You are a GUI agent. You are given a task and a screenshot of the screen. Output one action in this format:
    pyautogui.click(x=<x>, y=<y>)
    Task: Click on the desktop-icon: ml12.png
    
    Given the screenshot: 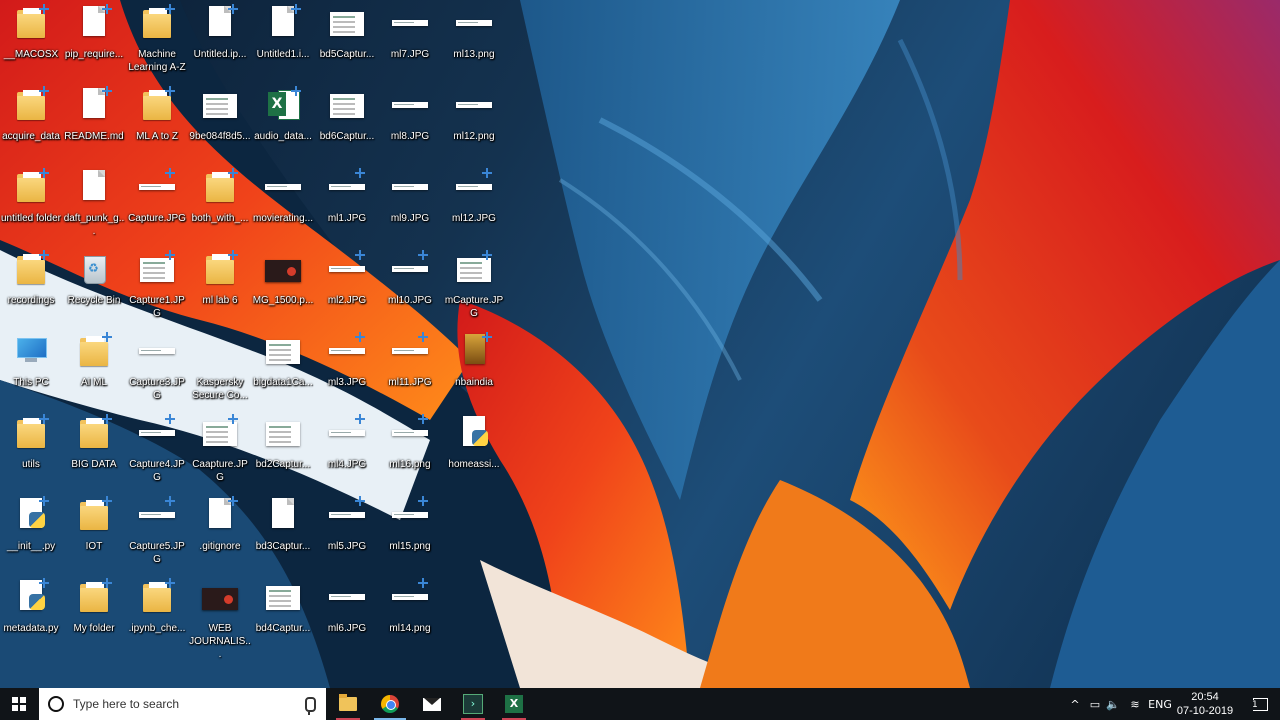 What is the action you would take?
    pyautogui.click(x=474, y=114)
    